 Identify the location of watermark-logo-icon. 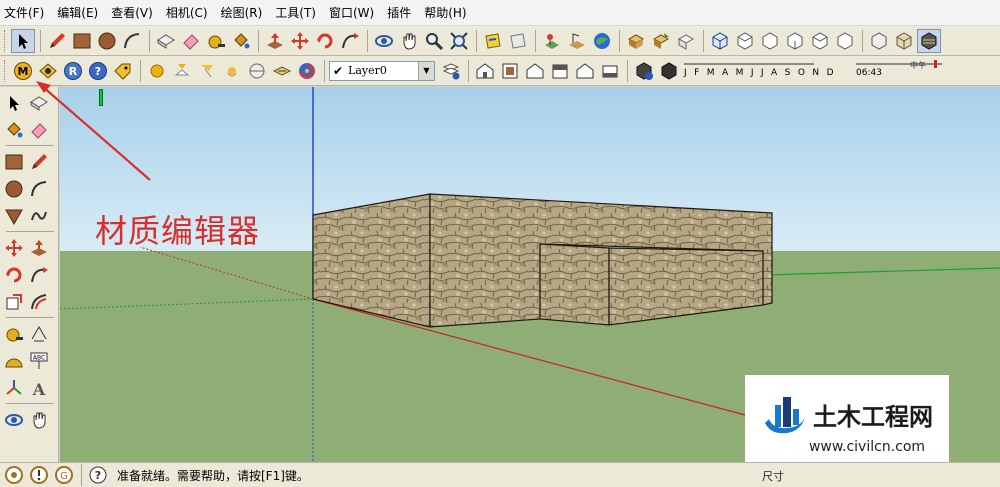
(785, 415).